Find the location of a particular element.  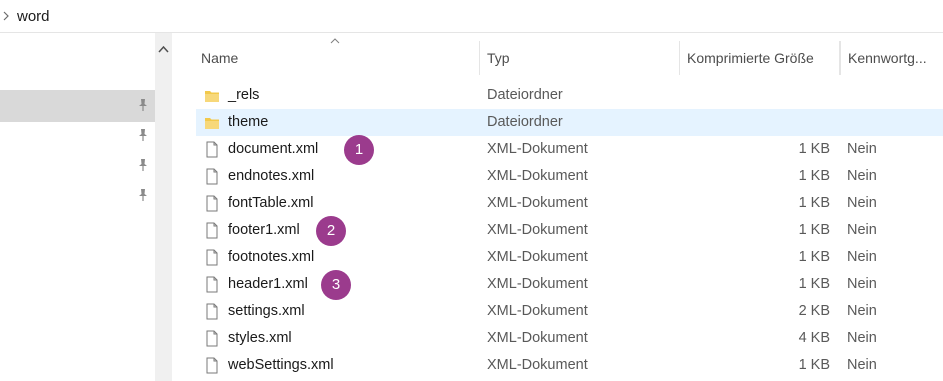

file-name: footer1.xml is located at coordinates (264, 230).